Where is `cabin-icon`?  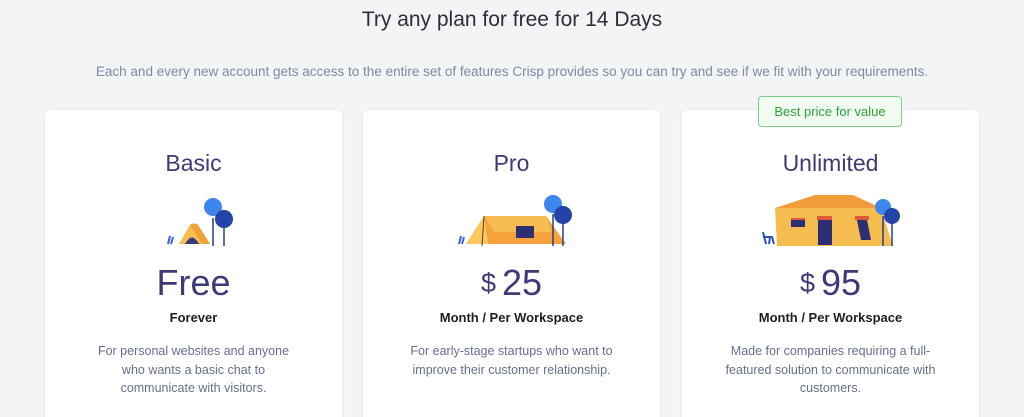
cabin-icon is located at coordinates (830, 221).